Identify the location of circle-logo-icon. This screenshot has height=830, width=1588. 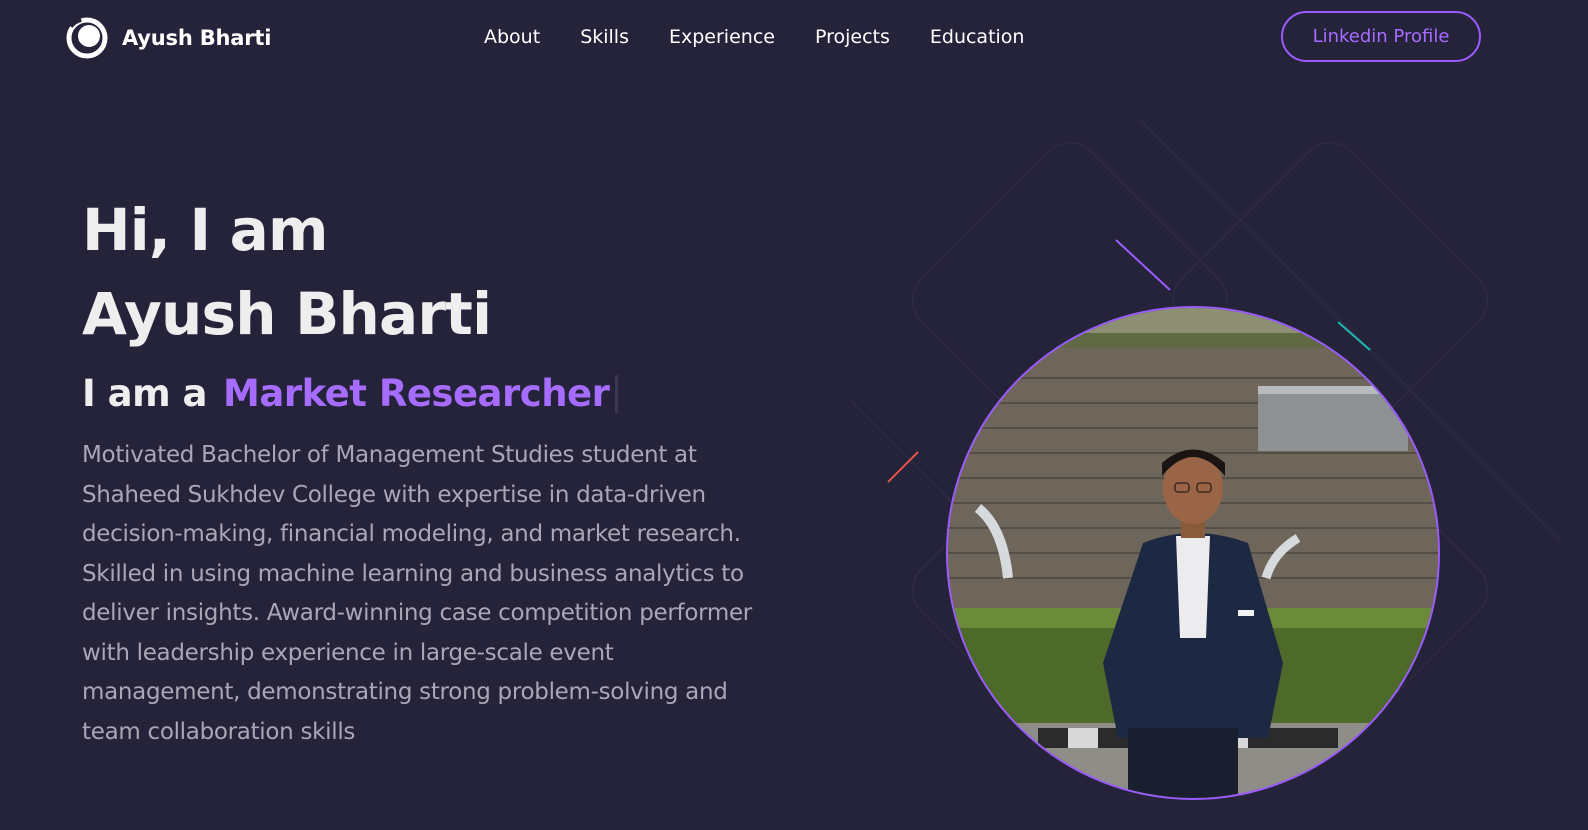
(87, 38).